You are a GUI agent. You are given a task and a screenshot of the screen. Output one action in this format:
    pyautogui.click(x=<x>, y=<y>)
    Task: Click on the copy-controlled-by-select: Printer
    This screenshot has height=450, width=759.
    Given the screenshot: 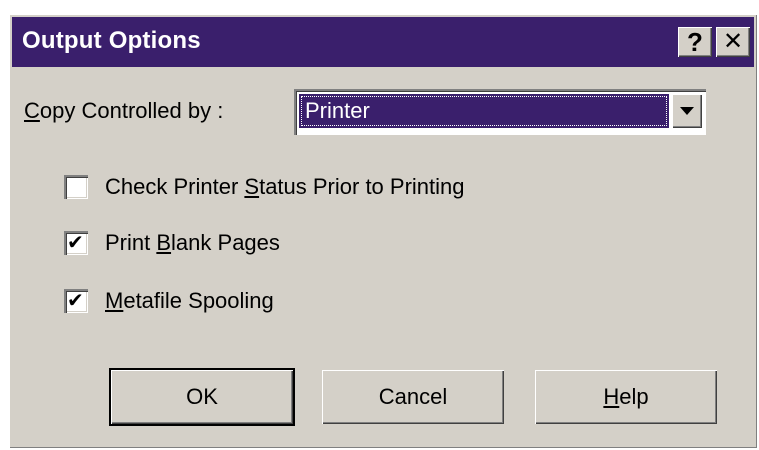 What is the action you would take?
    pyautogui.click(x=500, y=112)
    